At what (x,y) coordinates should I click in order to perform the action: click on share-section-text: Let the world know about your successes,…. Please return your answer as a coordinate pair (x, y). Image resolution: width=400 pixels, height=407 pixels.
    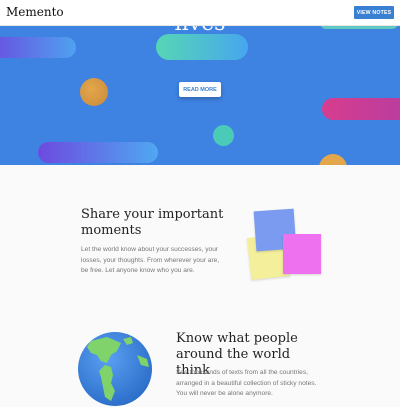
    Looking at the image, I should click on (150, 260).